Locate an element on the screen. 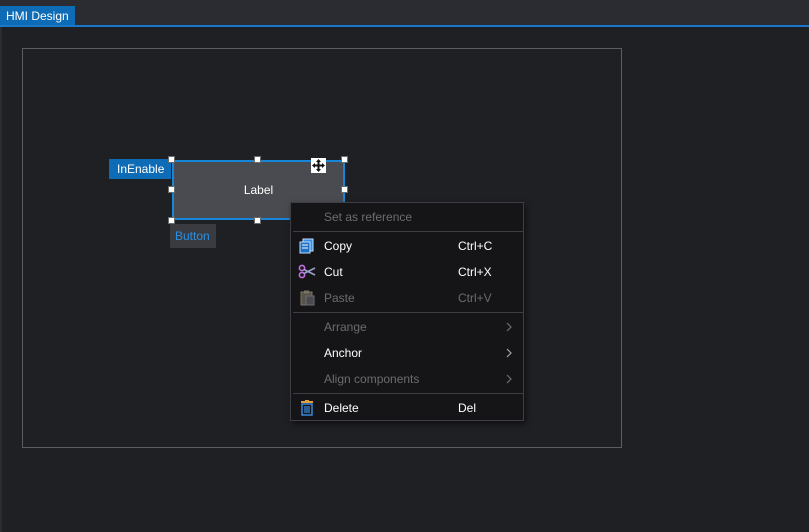 The image size is (809, 532). menu-item-copy: Copy Ctrl+C is located at coordinates (407, 246).